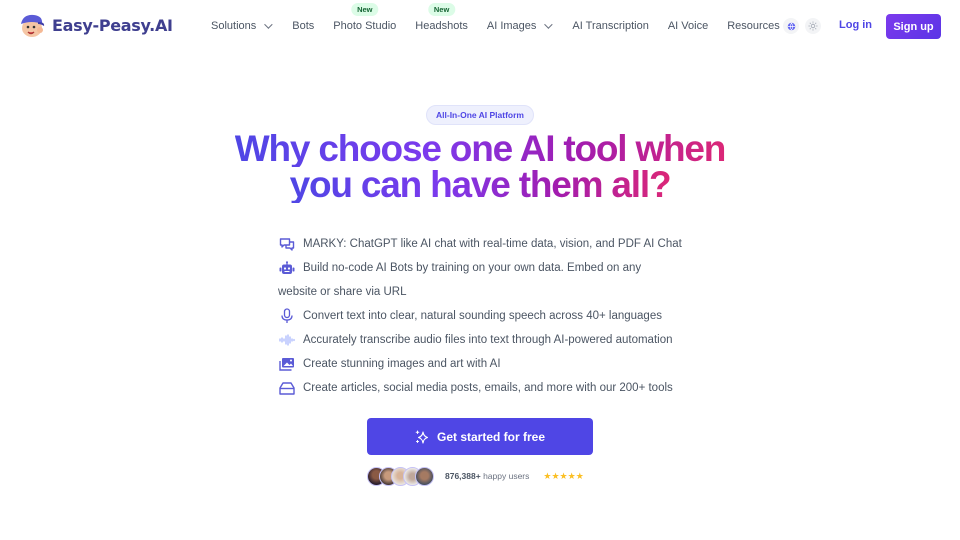 The height and width of the screenshot is (540, 960). I want to click on platform-pill: All-In-One AI Platform, so click(480, 115).